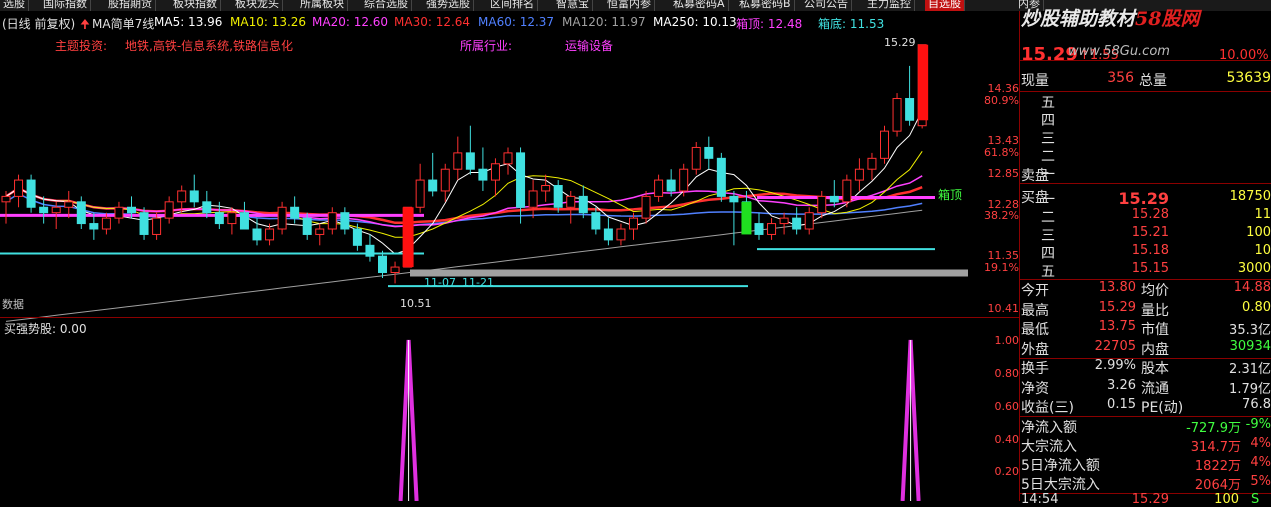 The width and height of the screenshot is (1271, 507). I want to click on stat-label: 收益(三), so click(1047, 408).